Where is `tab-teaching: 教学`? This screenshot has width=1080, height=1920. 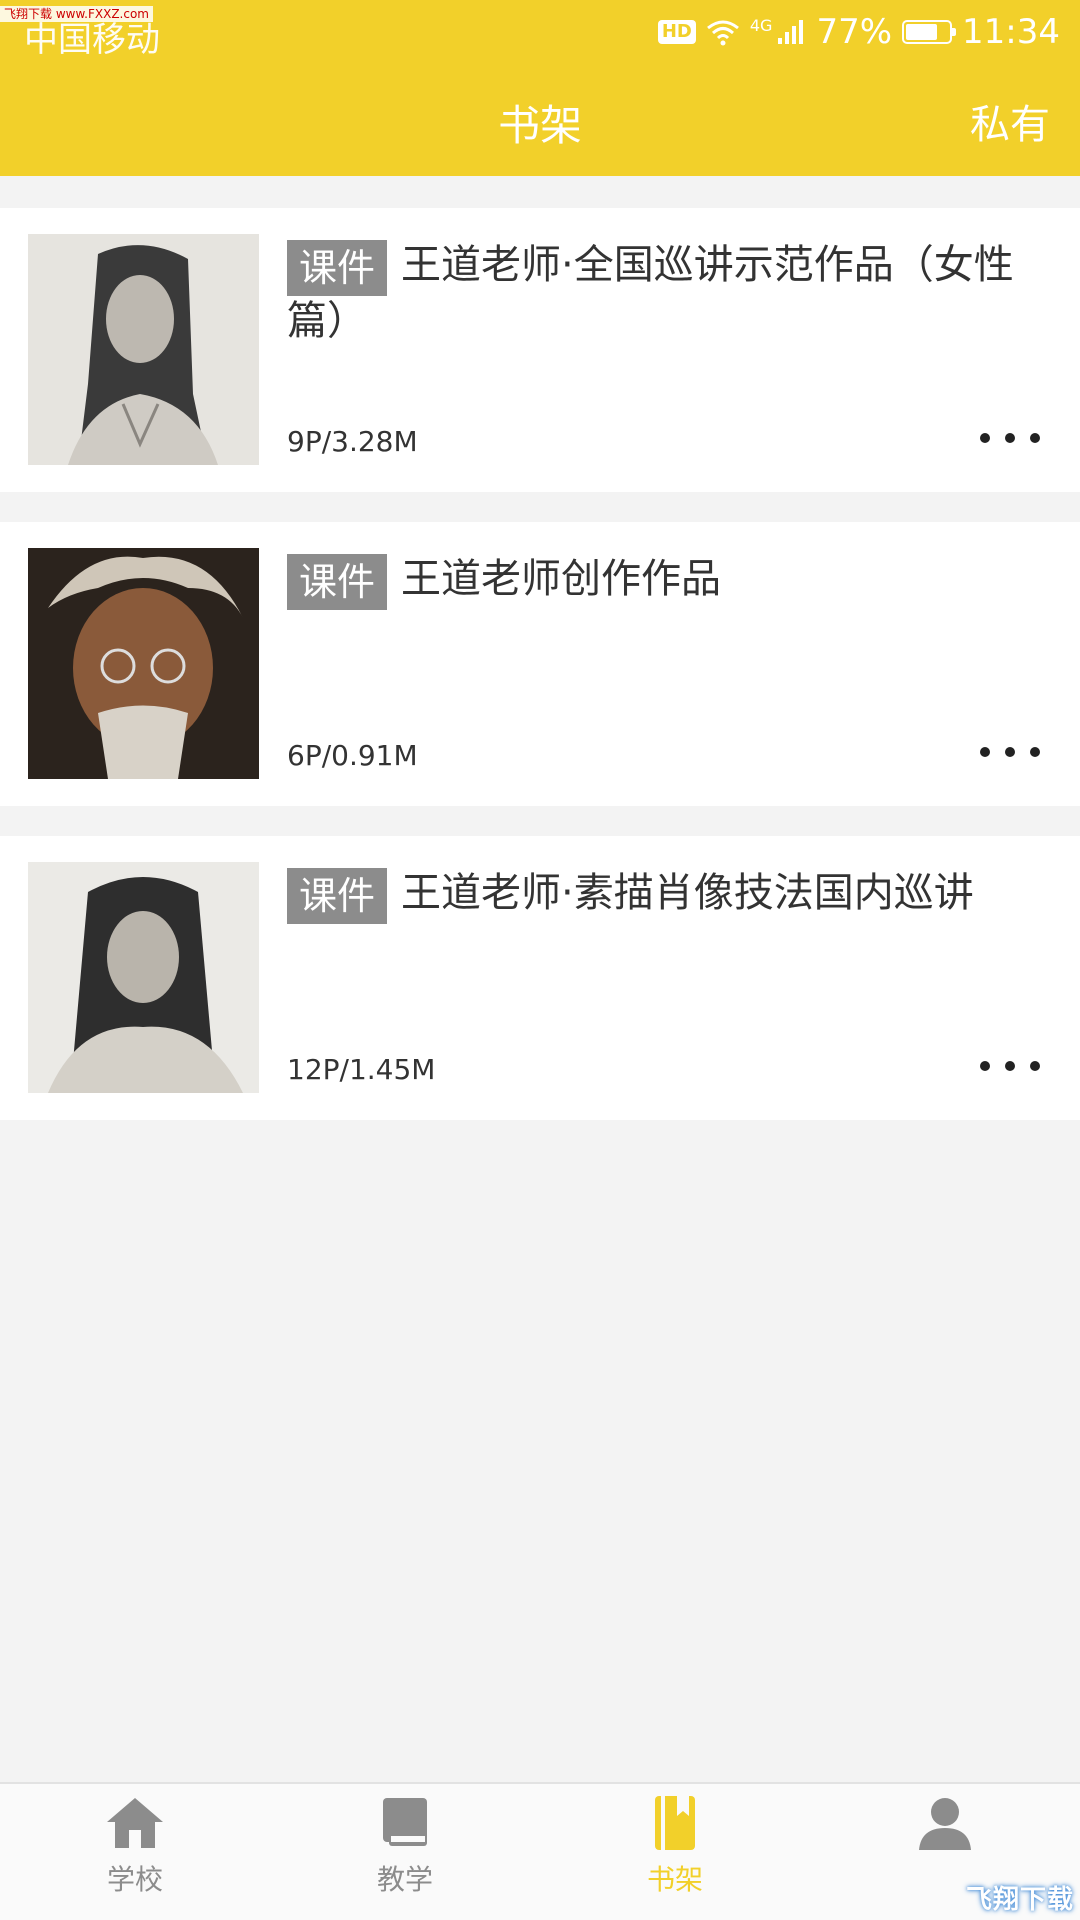 tab-teaching: 教学 is located at coordinates (405, 1854).